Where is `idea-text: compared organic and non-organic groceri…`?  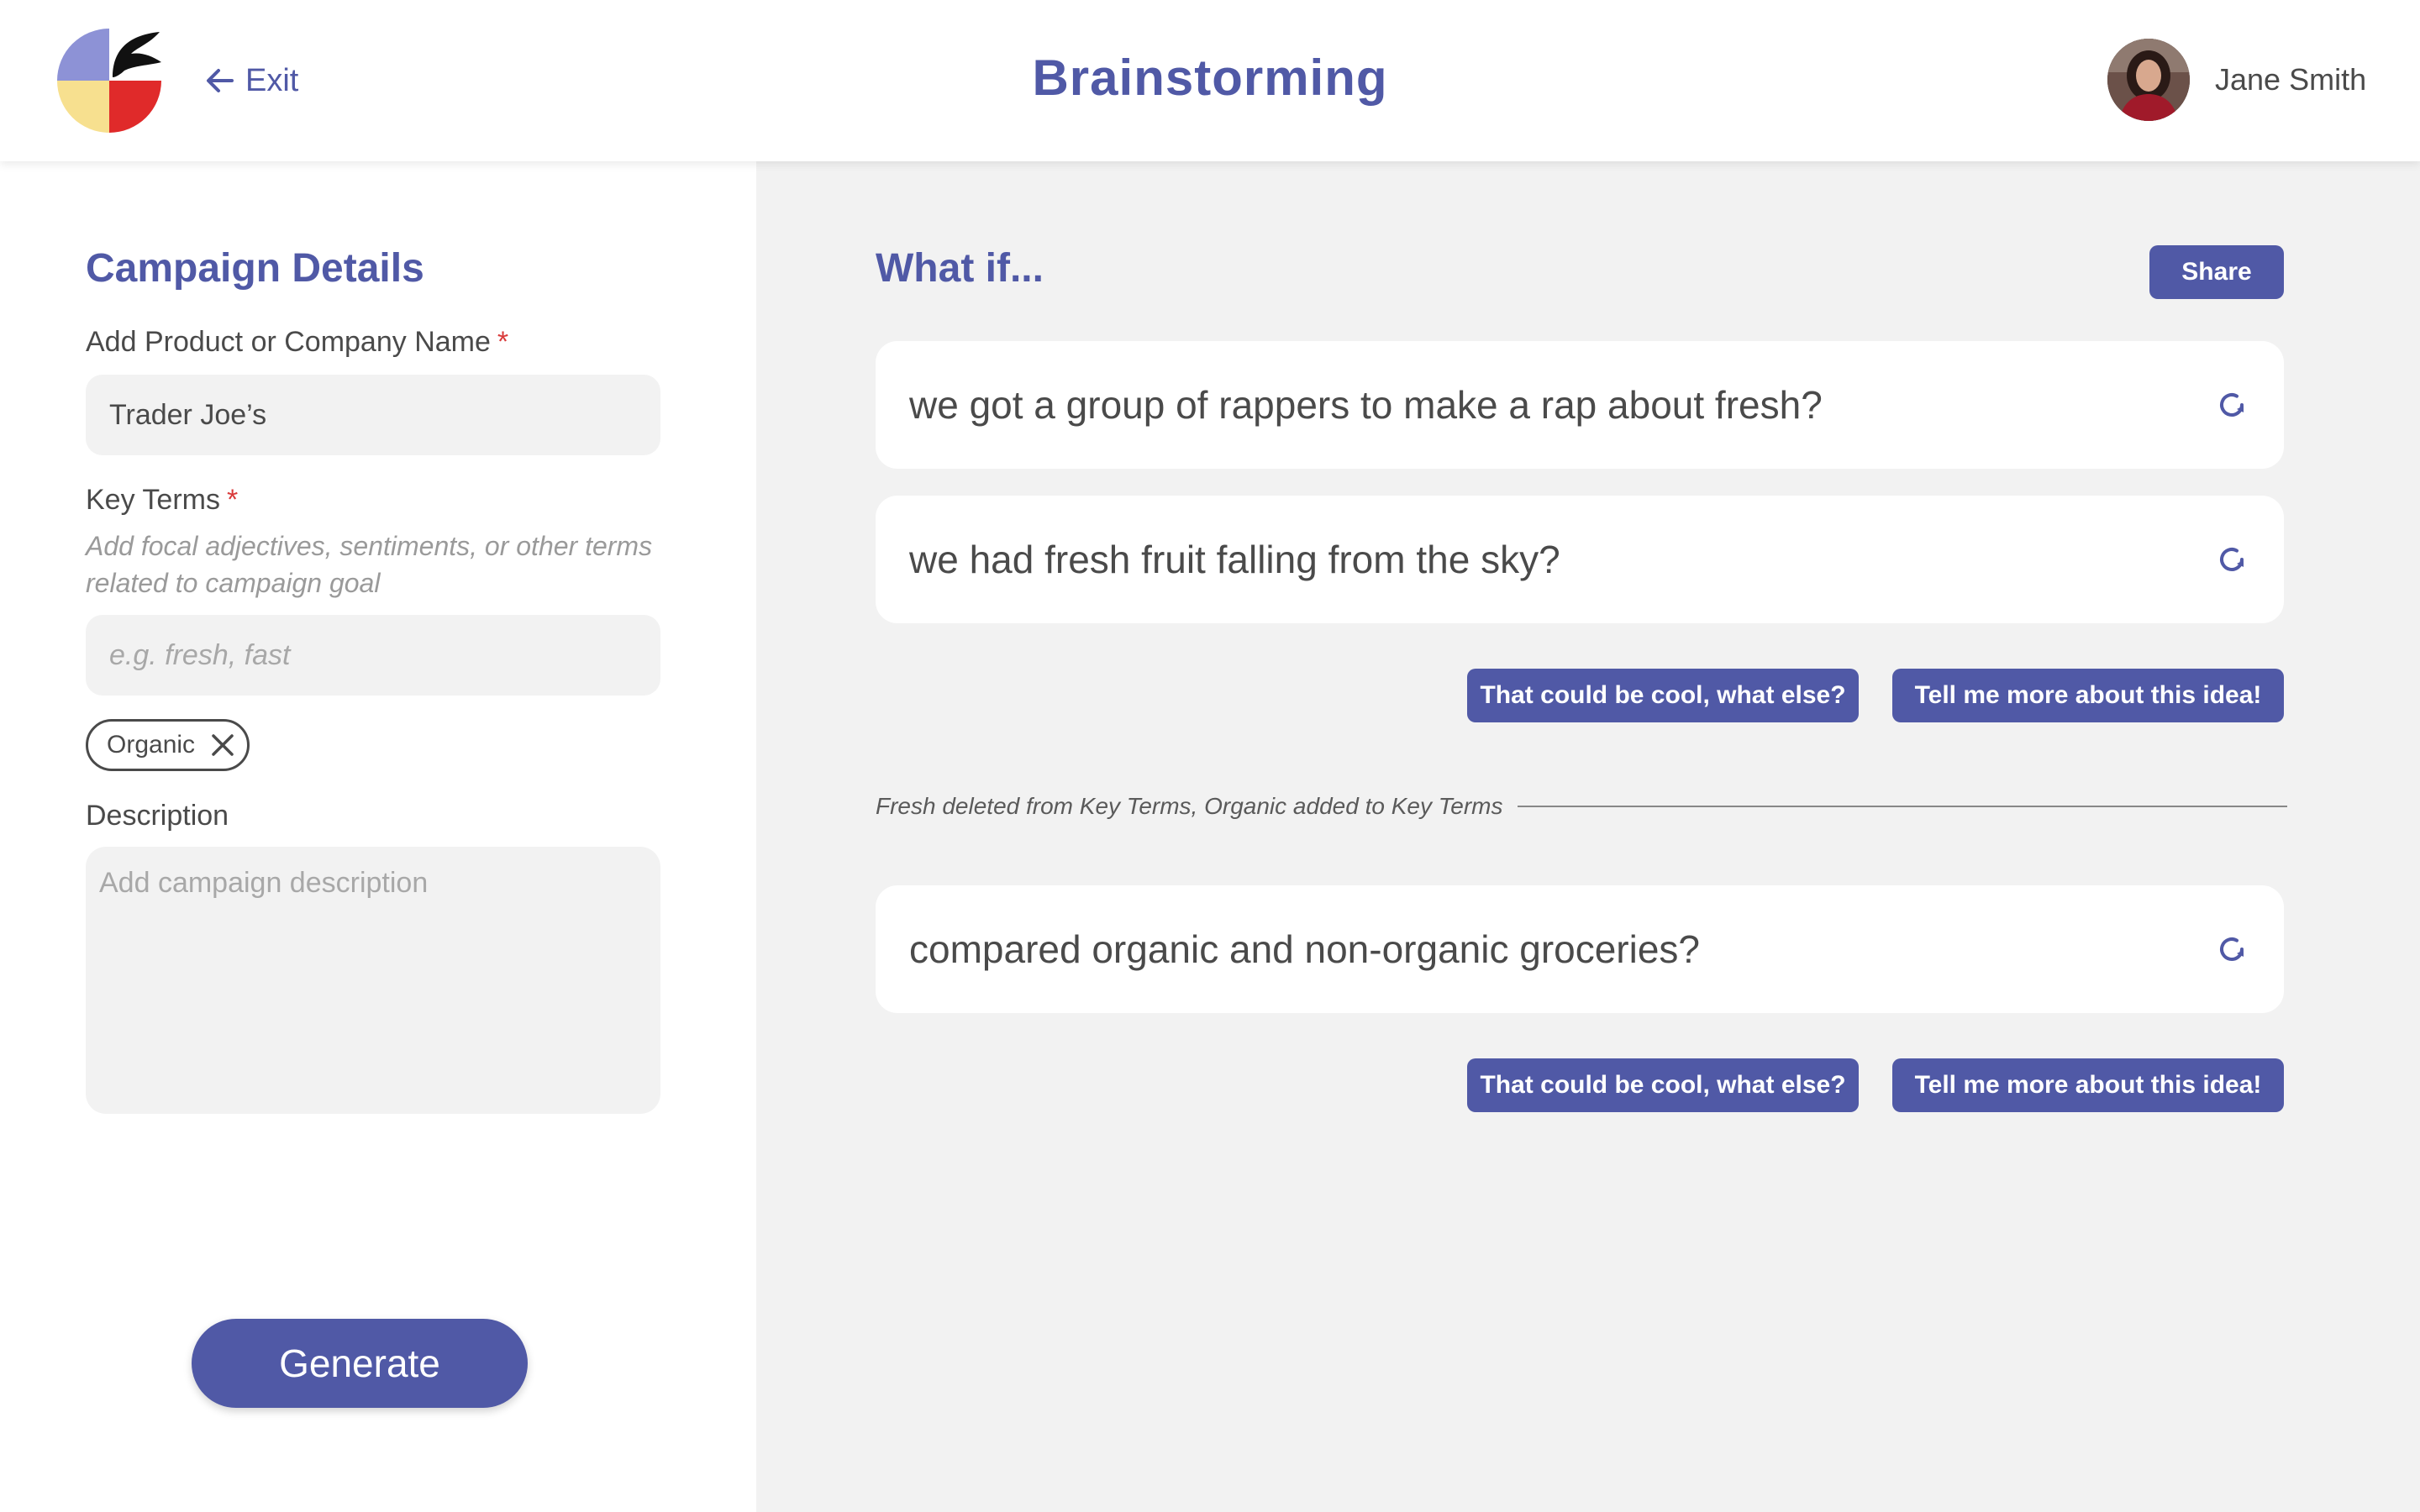
idea-text: compared organic and non-organic groceri… is located at coordinates (1305, 949).